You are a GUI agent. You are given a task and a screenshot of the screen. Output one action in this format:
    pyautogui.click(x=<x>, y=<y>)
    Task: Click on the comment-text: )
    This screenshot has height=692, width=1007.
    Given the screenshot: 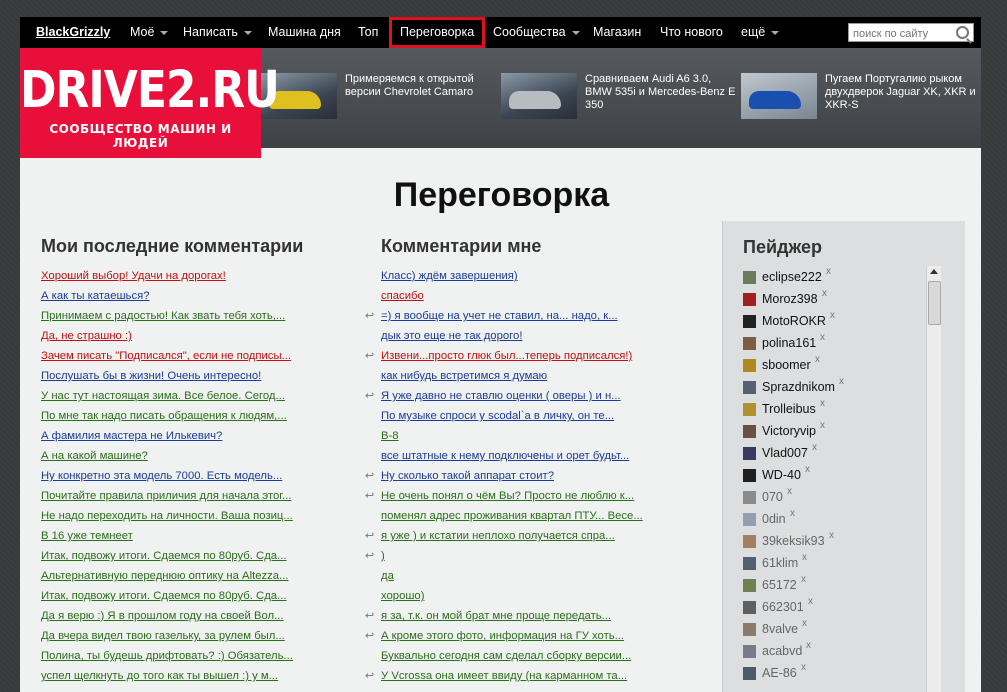 What is the action you would take?
    pyautogui.click(x=383, y=556)
    